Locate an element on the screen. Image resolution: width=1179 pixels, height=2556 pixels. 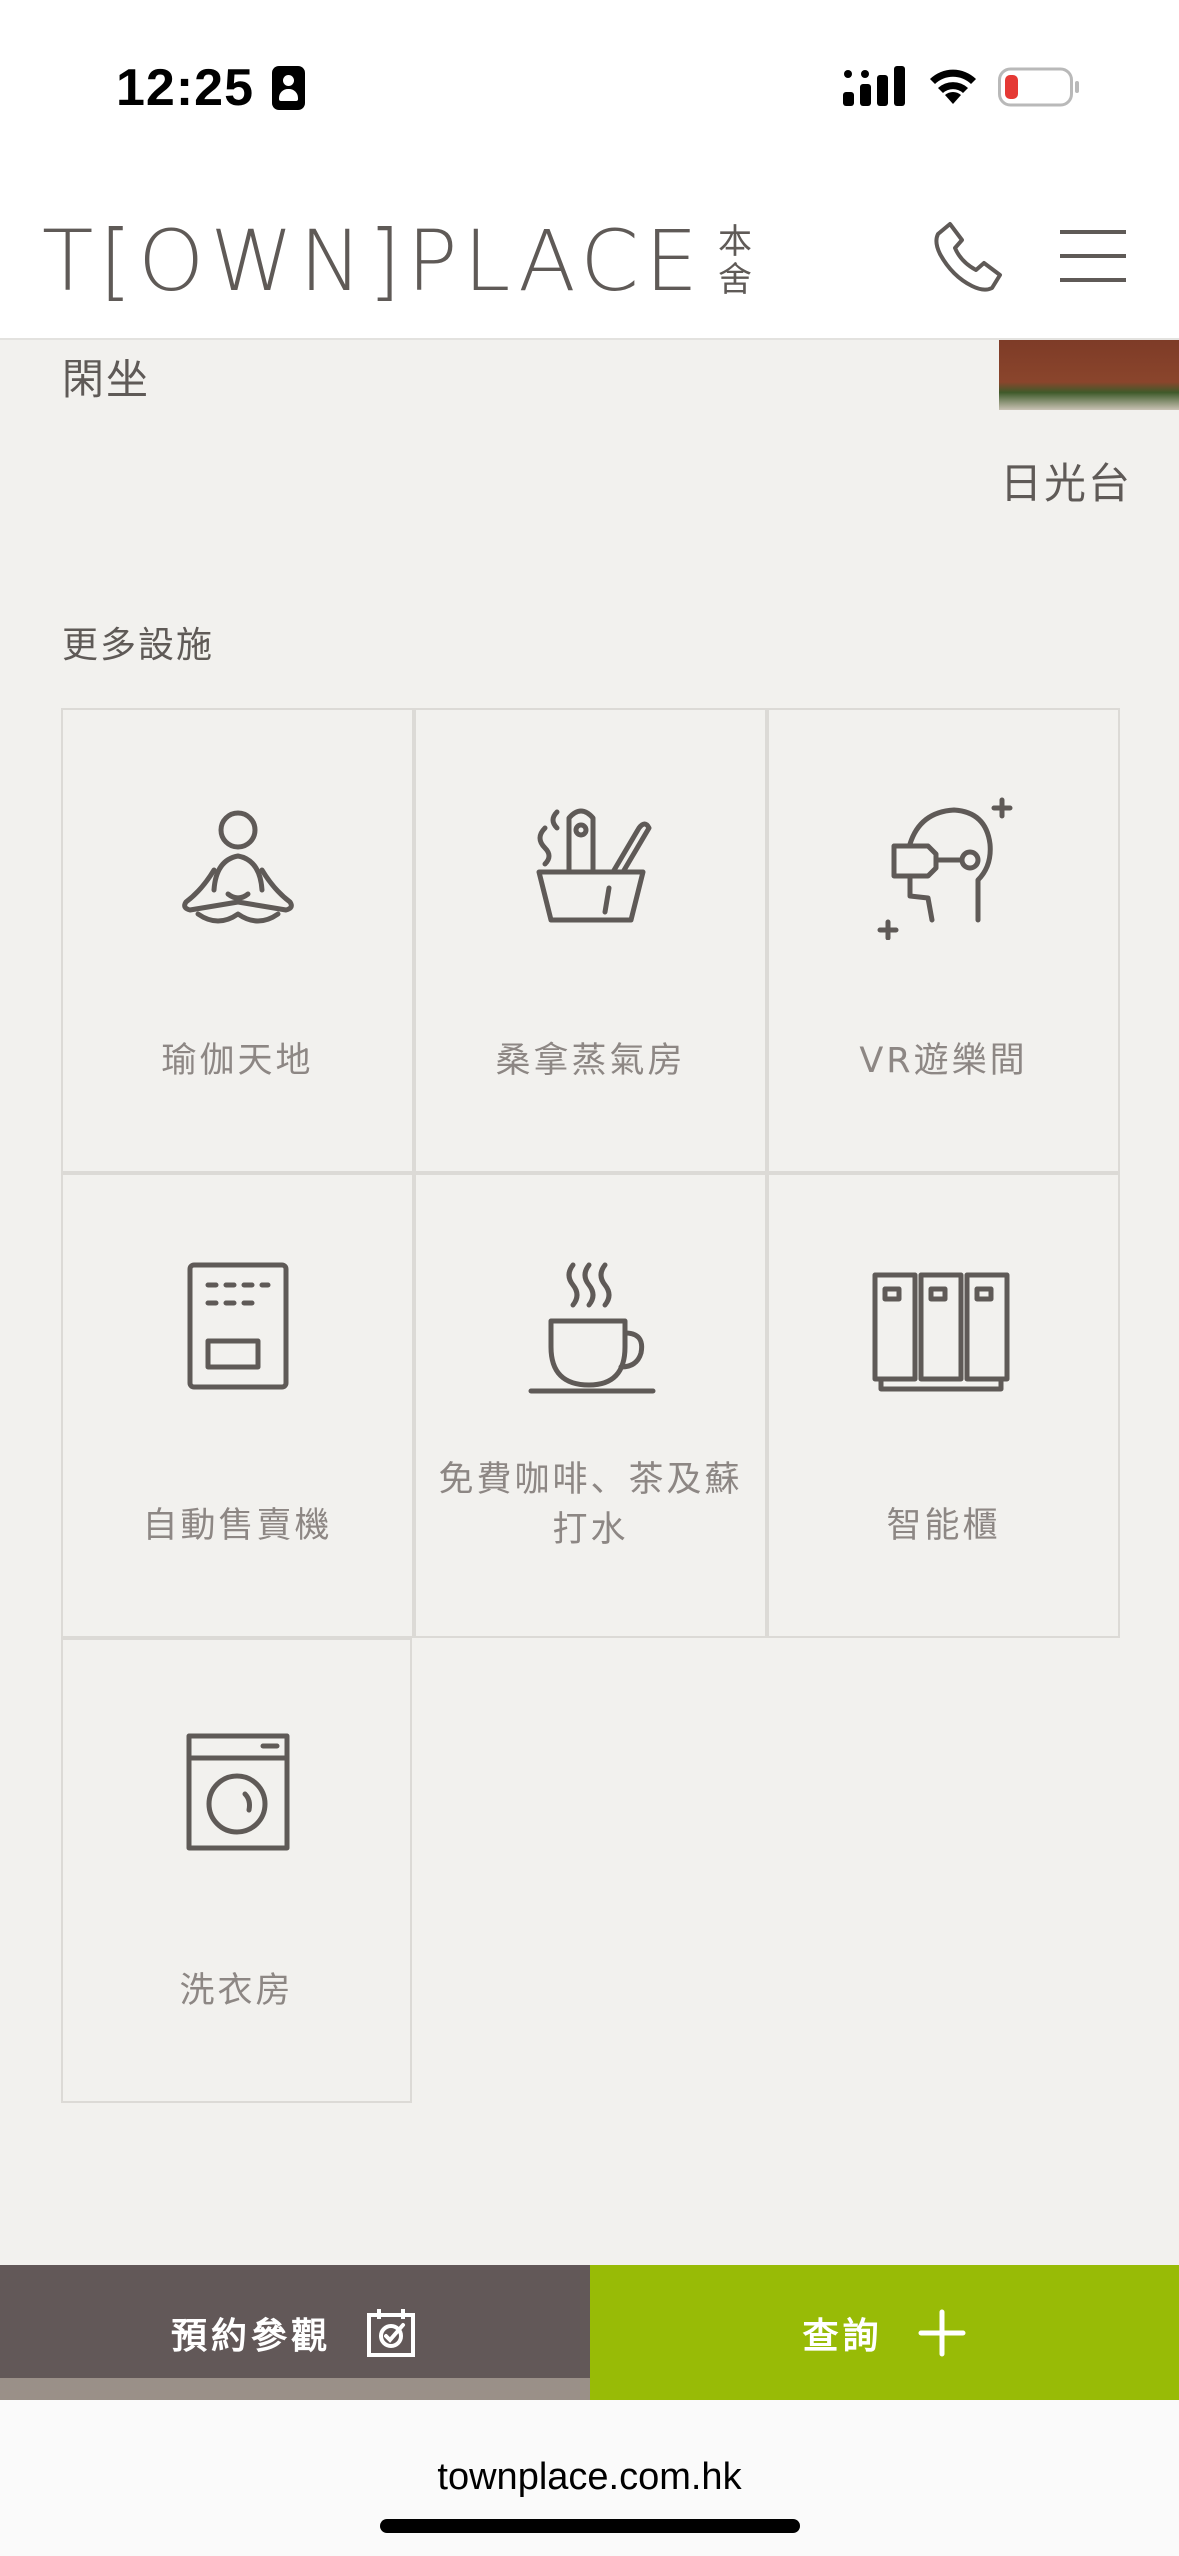
cellular-signal-icon is located at coordinates (874, 86).